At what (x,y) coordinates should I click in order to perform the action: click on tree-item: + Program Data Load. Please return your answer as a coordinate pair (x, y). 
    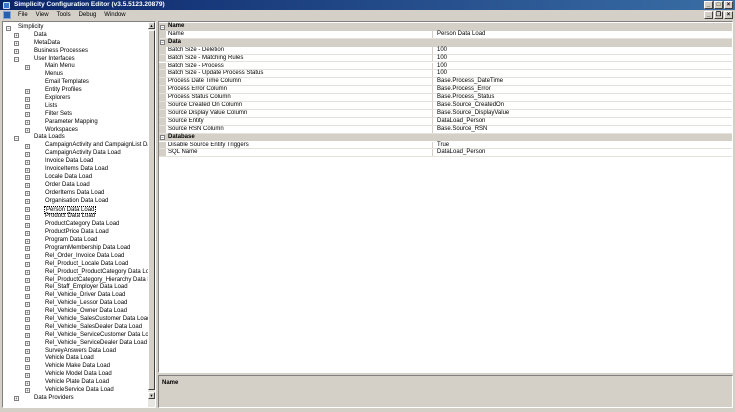
    Looking at the image, I should click on (76, 241).